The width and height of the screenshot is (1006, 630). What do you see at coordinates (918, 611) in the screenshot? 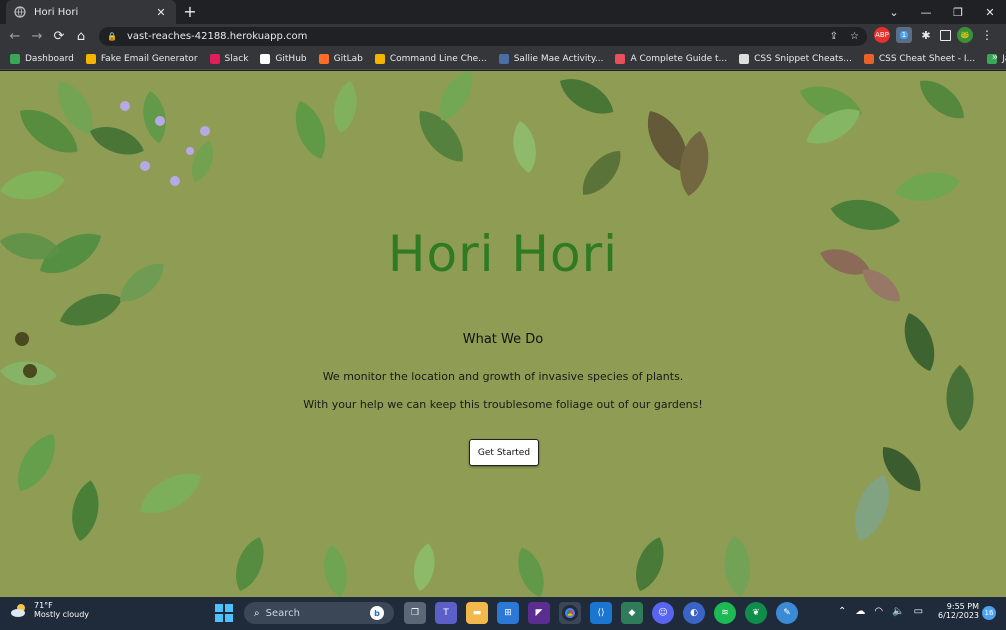
I see `battery-icon: ▭` at bounding box center [918, 611].